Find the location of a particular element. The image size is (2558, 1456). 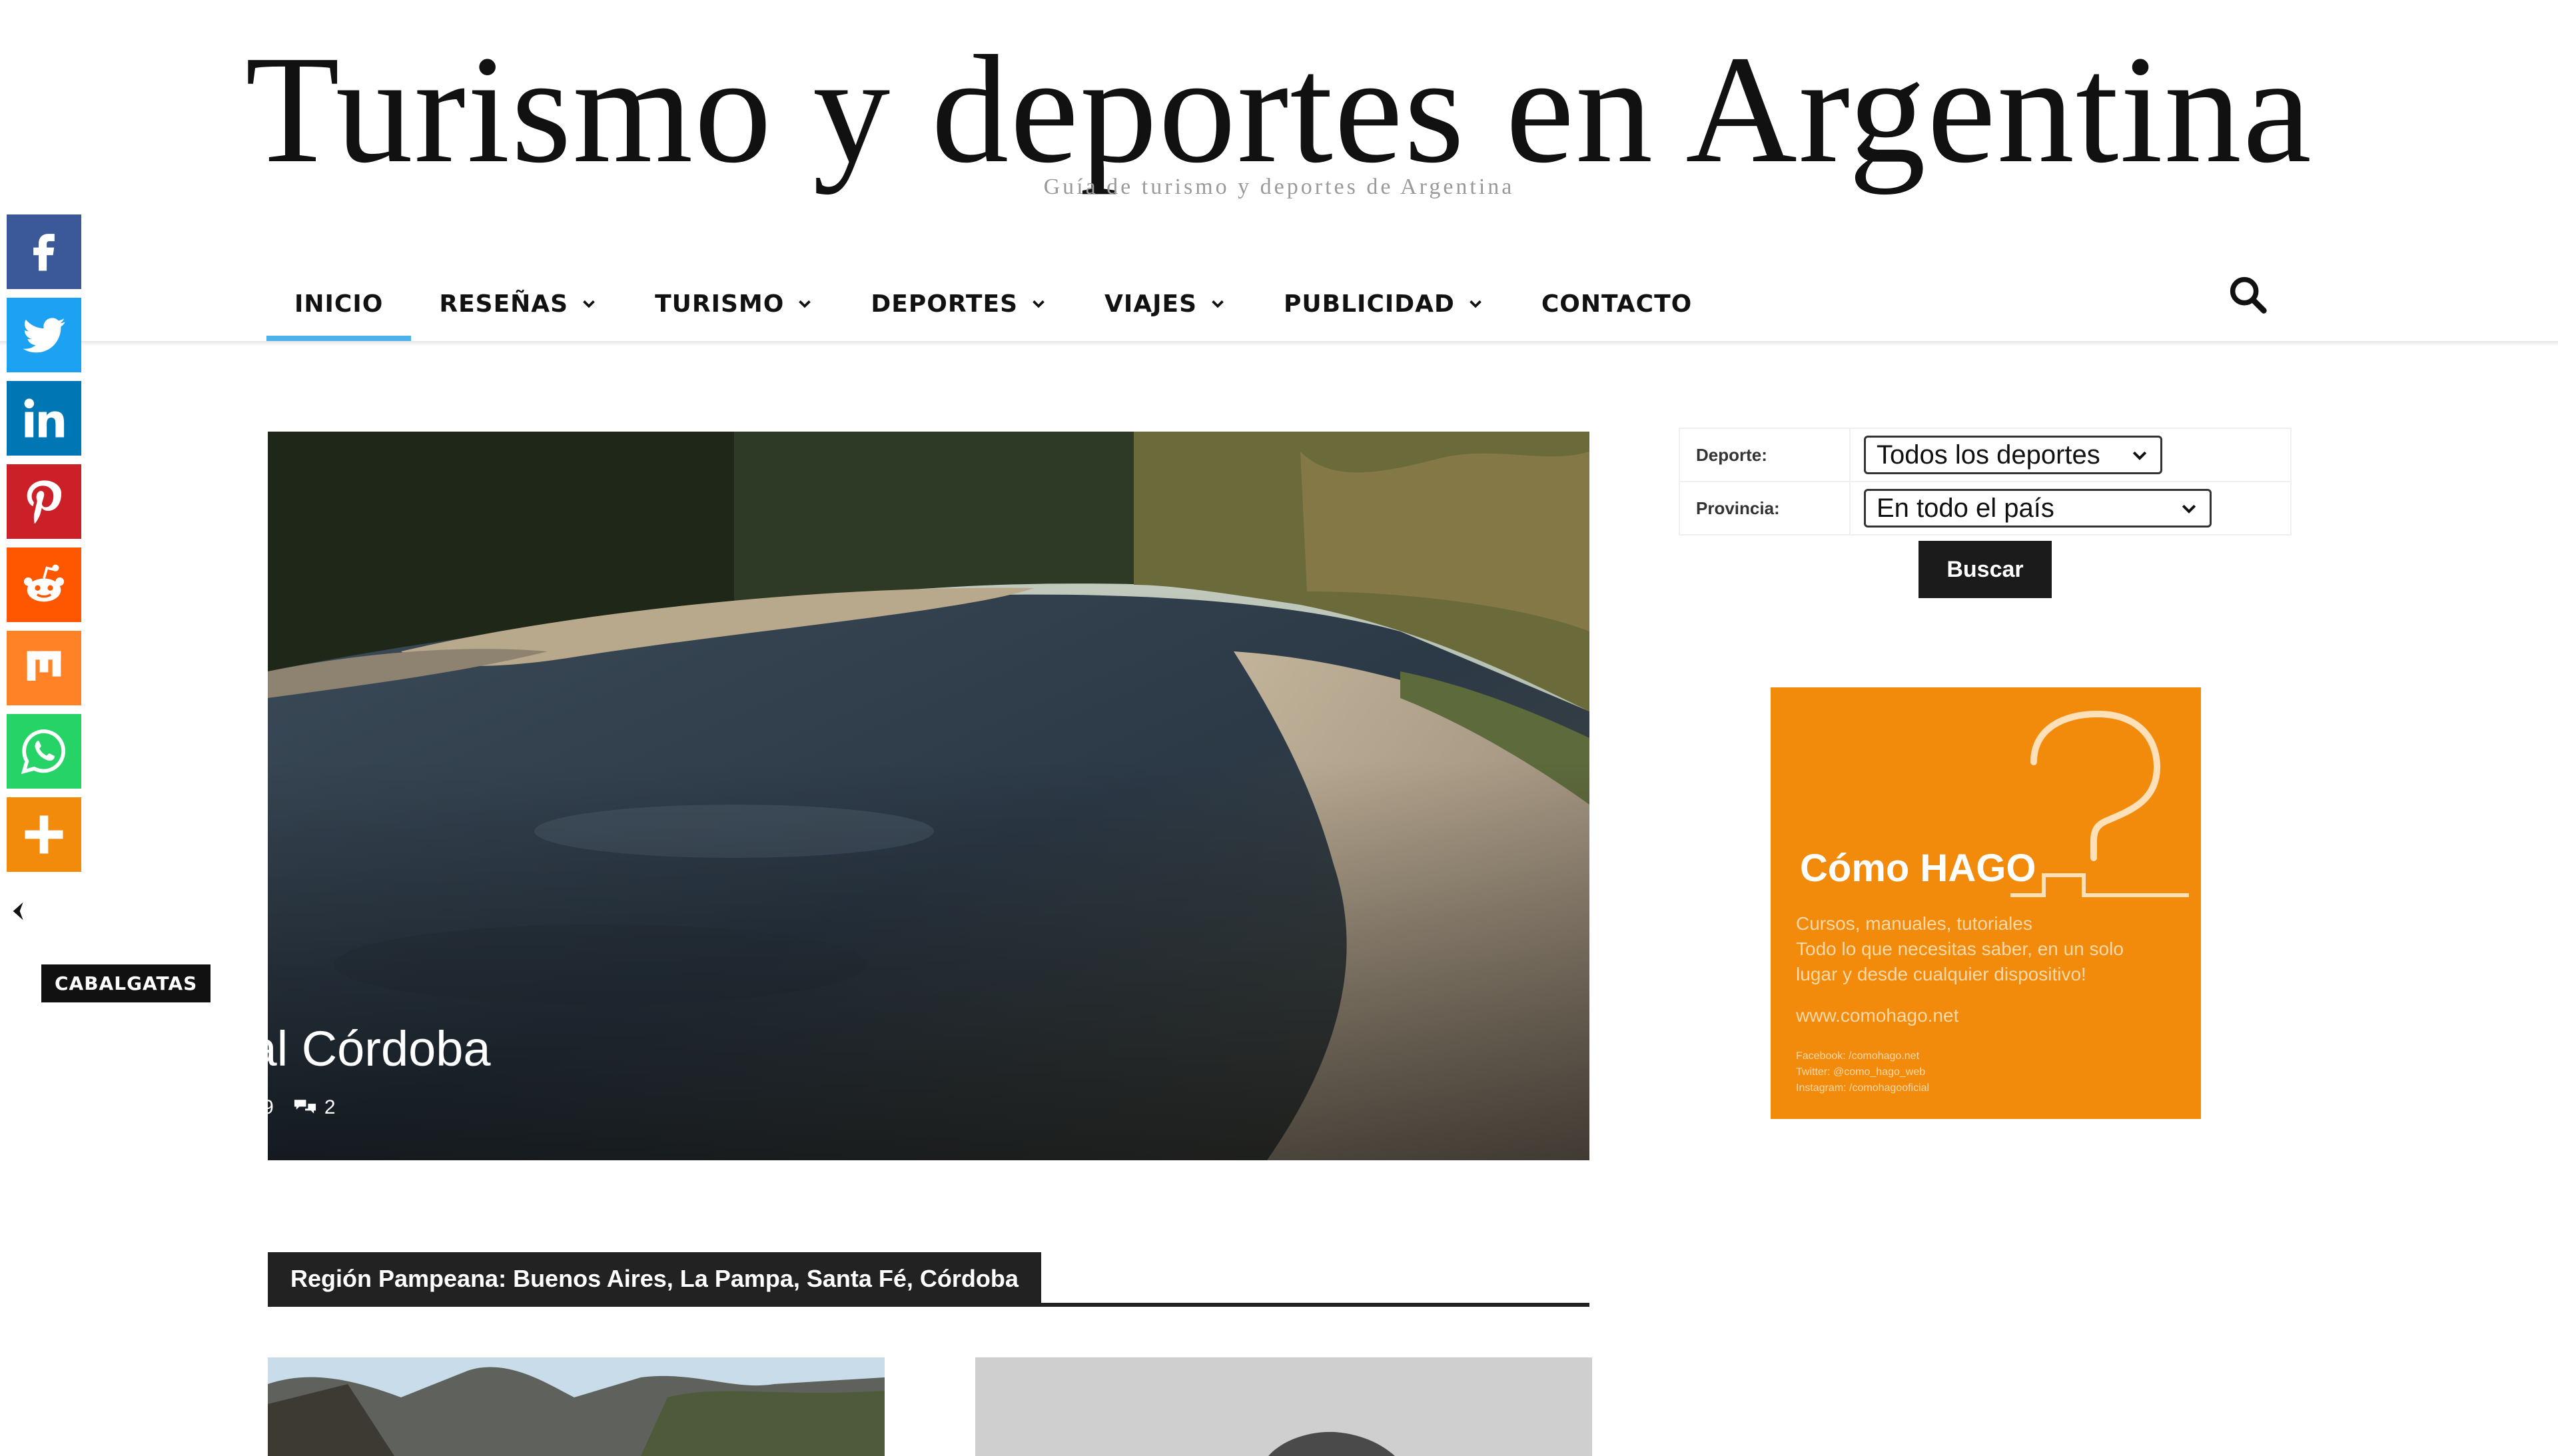

comment-count-link: 2 is located at coordinates (314, 1107).